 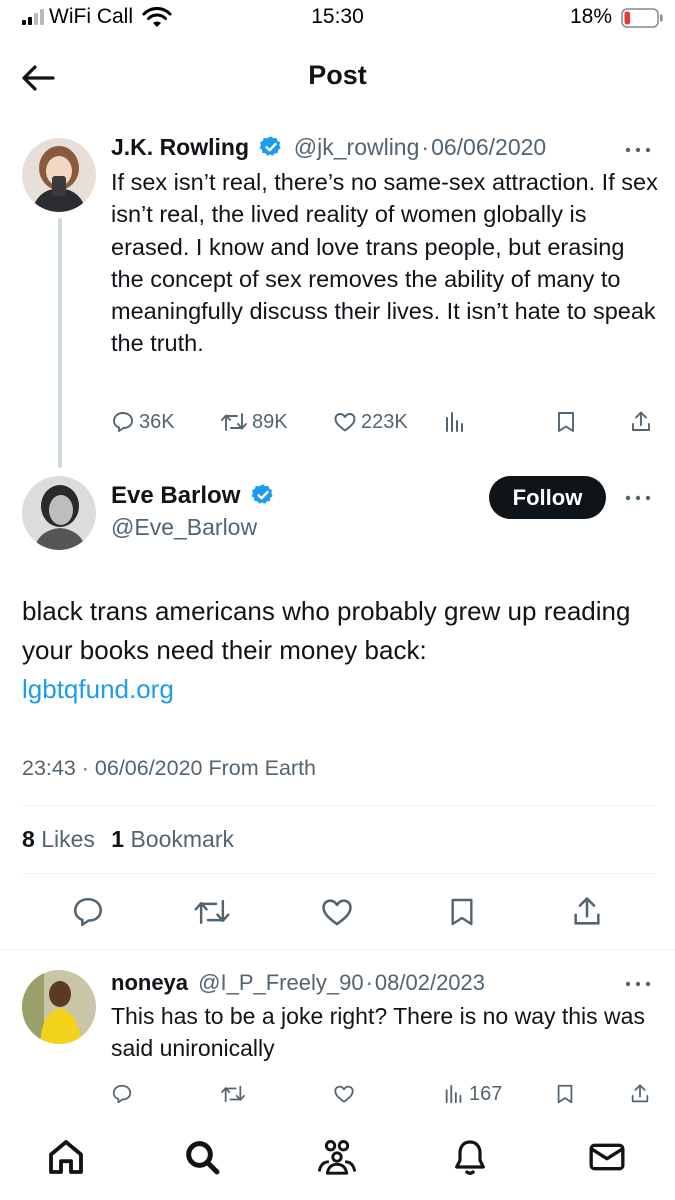 I want to click on status-bar: WiFi Call 15:30 18%, so click(x=337, y=20).